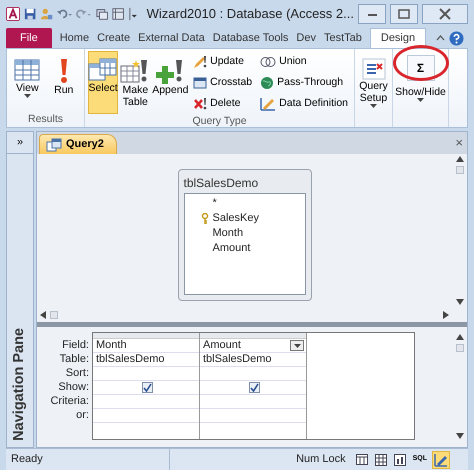  What do you see at coordinates (171, 38) in the screenshot?
I see `ribbon-tab: External Data` at bounding box center [171, 38].